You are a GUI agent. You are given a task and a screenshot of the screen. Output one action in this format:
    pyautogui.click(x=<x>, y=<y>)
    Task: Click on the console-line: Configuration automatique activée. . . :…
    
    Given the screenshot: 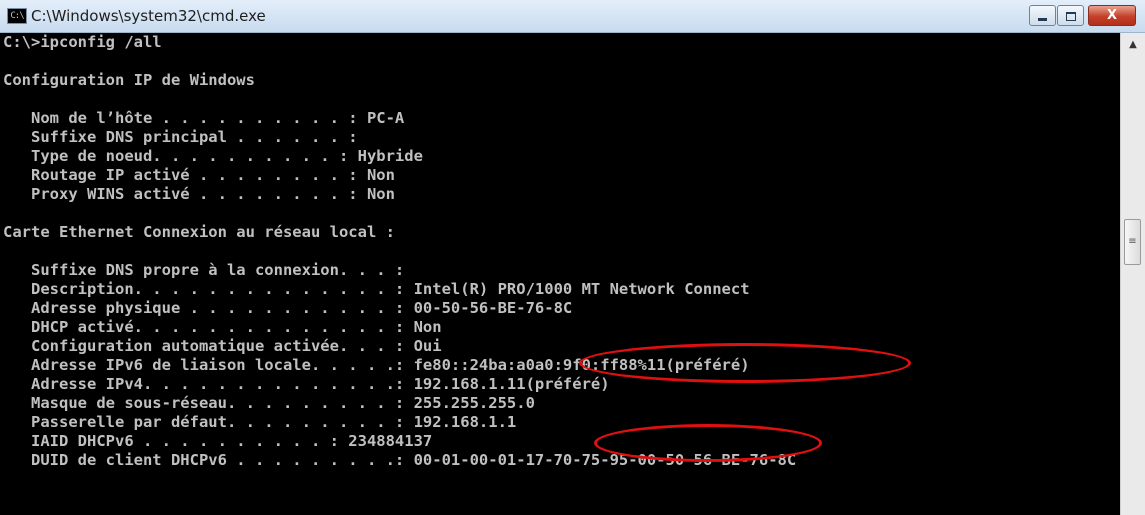 What is the action you would take?
    pyautogui.click(x=222, y=346)
    